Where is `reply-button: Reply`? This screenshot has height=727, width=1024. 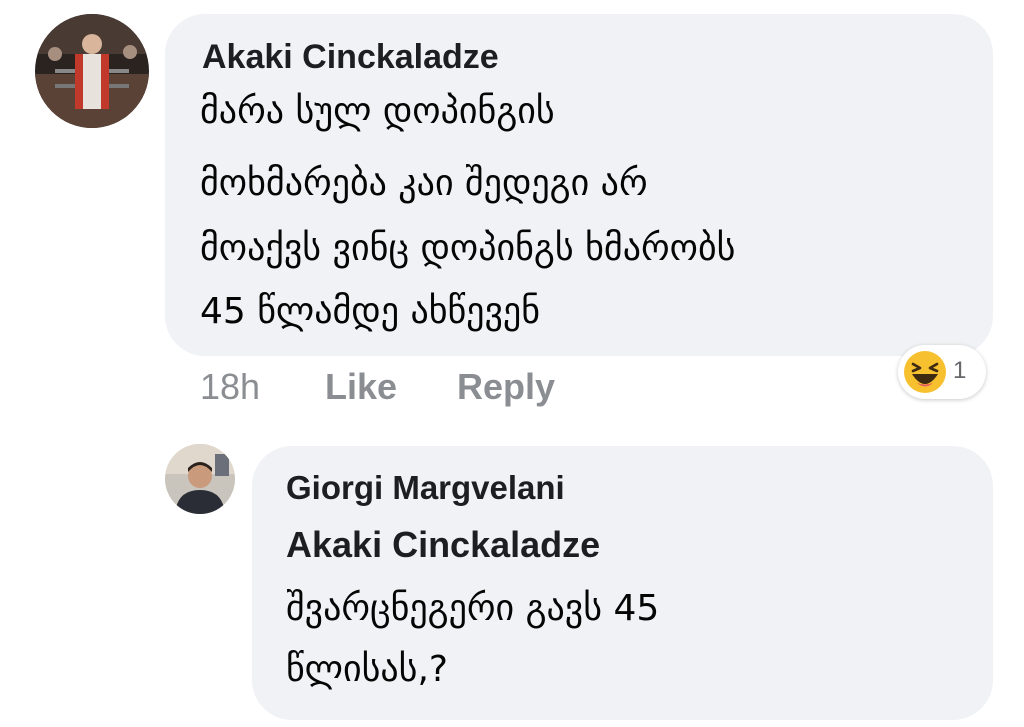 reply-button: Reply is located at coordinates (506, 387).